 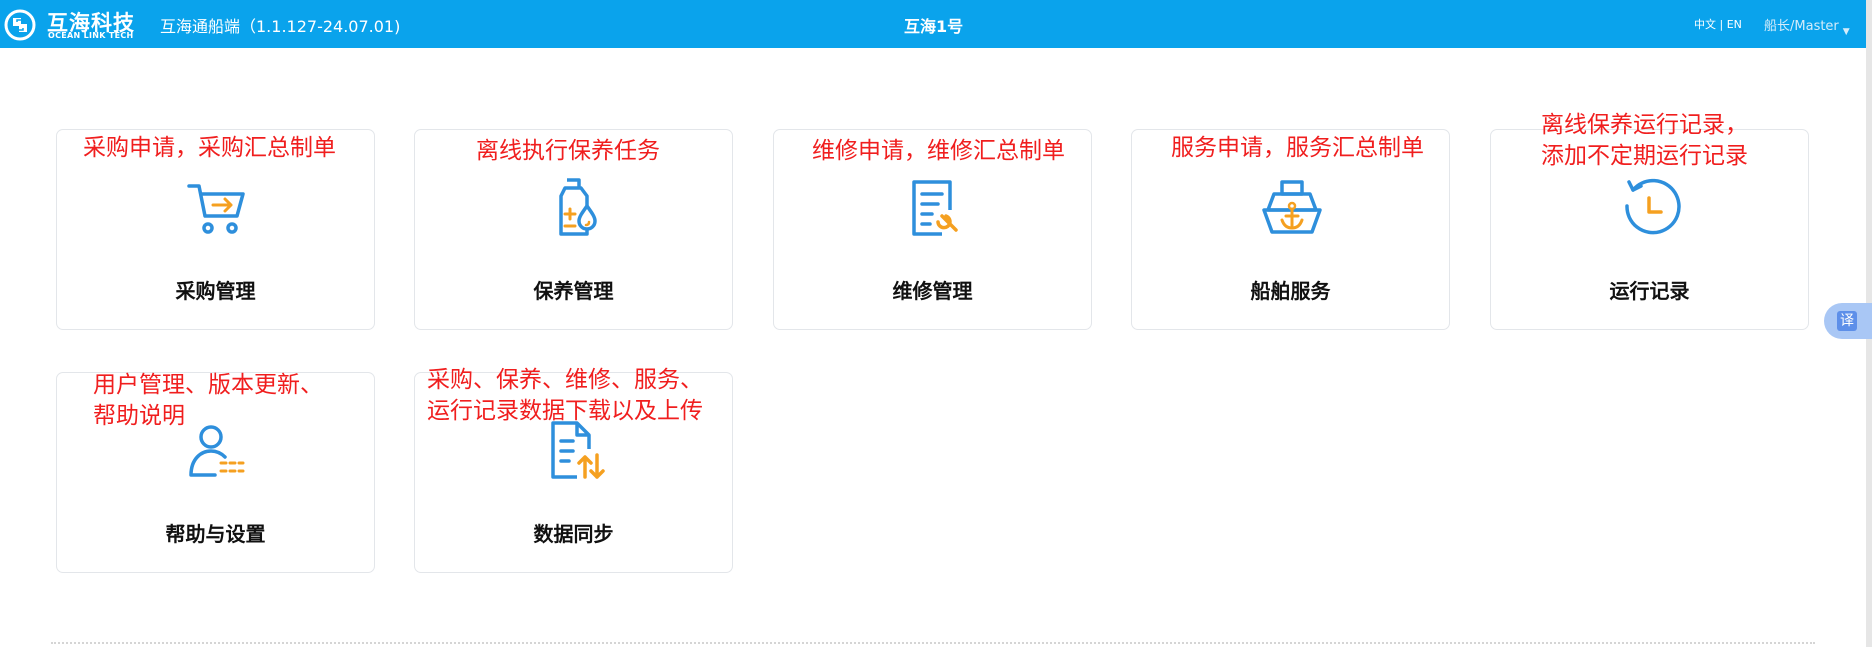 What do you see at coordinates (215, 534) in the screenshot?
I see `module-label: 帮助与设置` at bounding box center [215, 534].